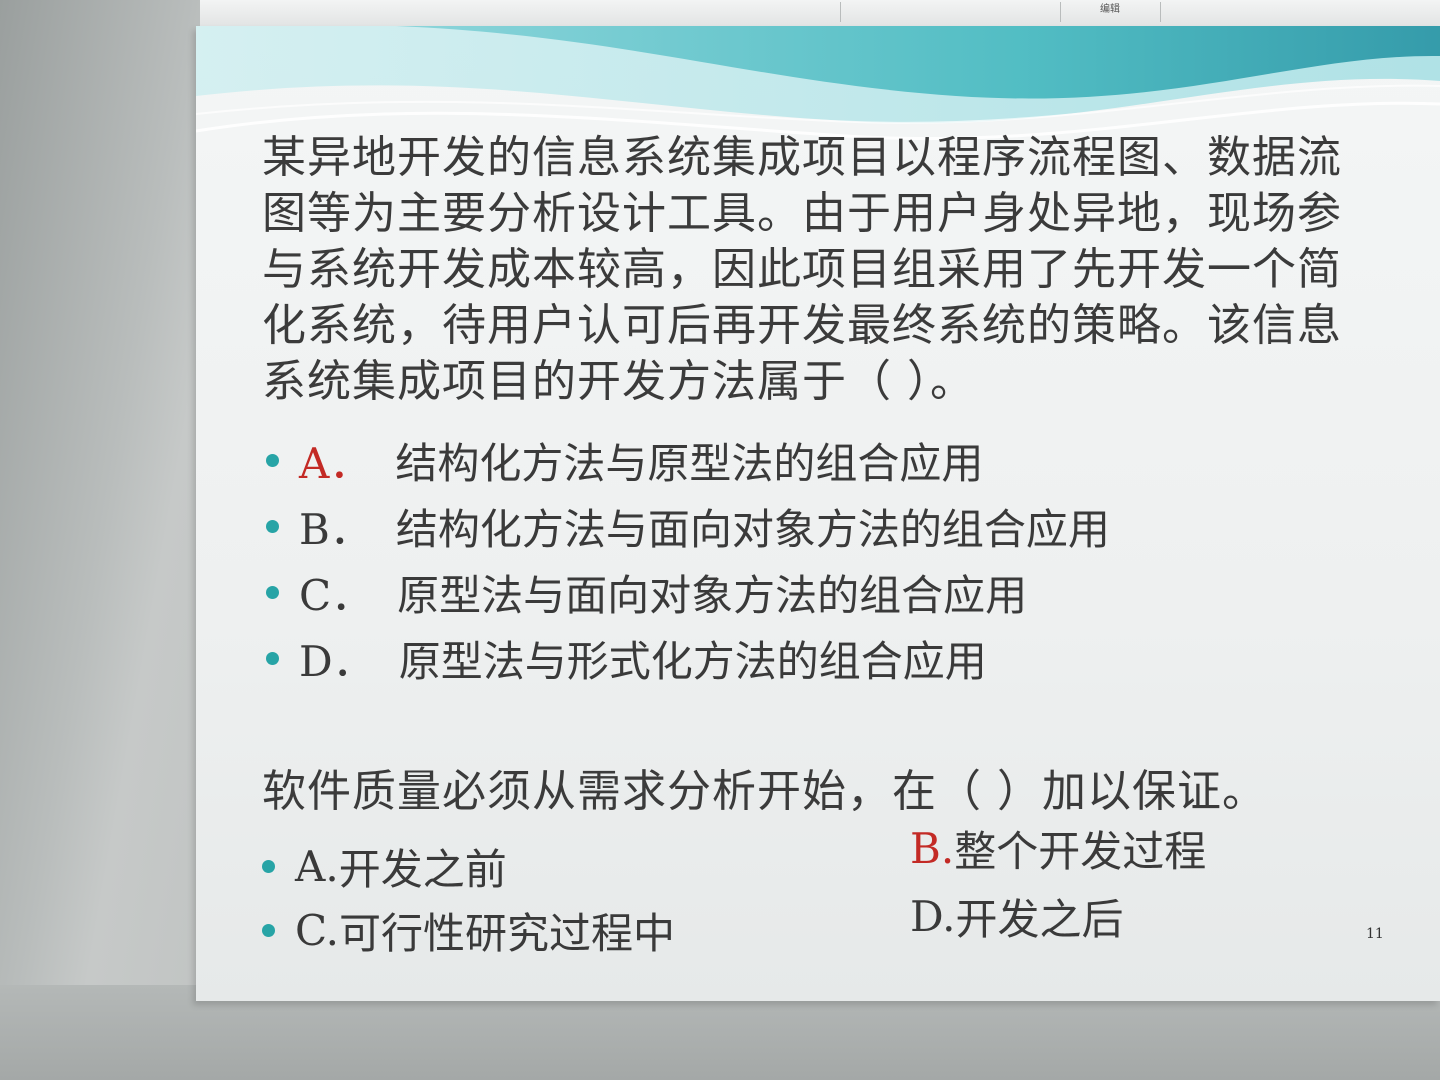 This screenshot has width=1440, height=1080. Describe the element at coordinates (336, 595) in the screenshot. I see `option-letter: C．` at that location.